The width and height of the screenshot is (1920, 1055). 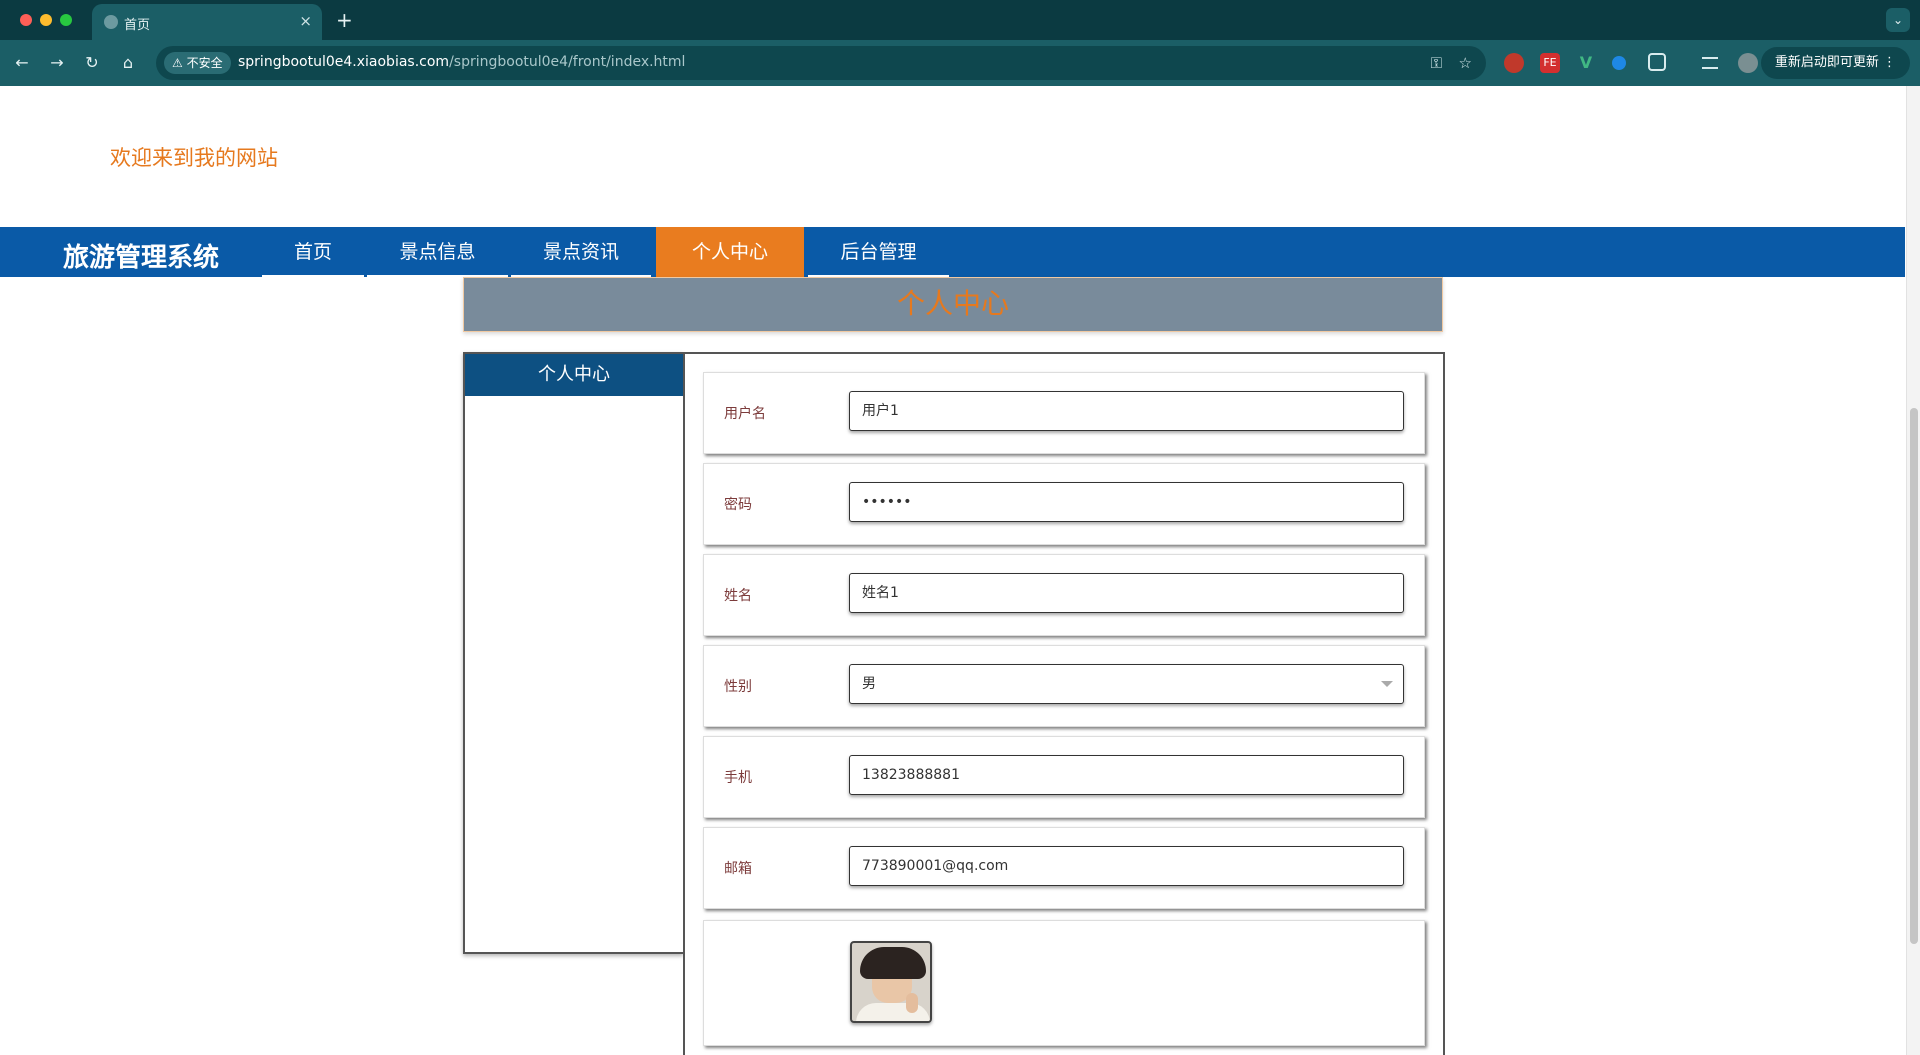 What do you see at coordinates (66, 20) in the screenshot?
I see `maximize-window-button` at bounding box center [66, 20].